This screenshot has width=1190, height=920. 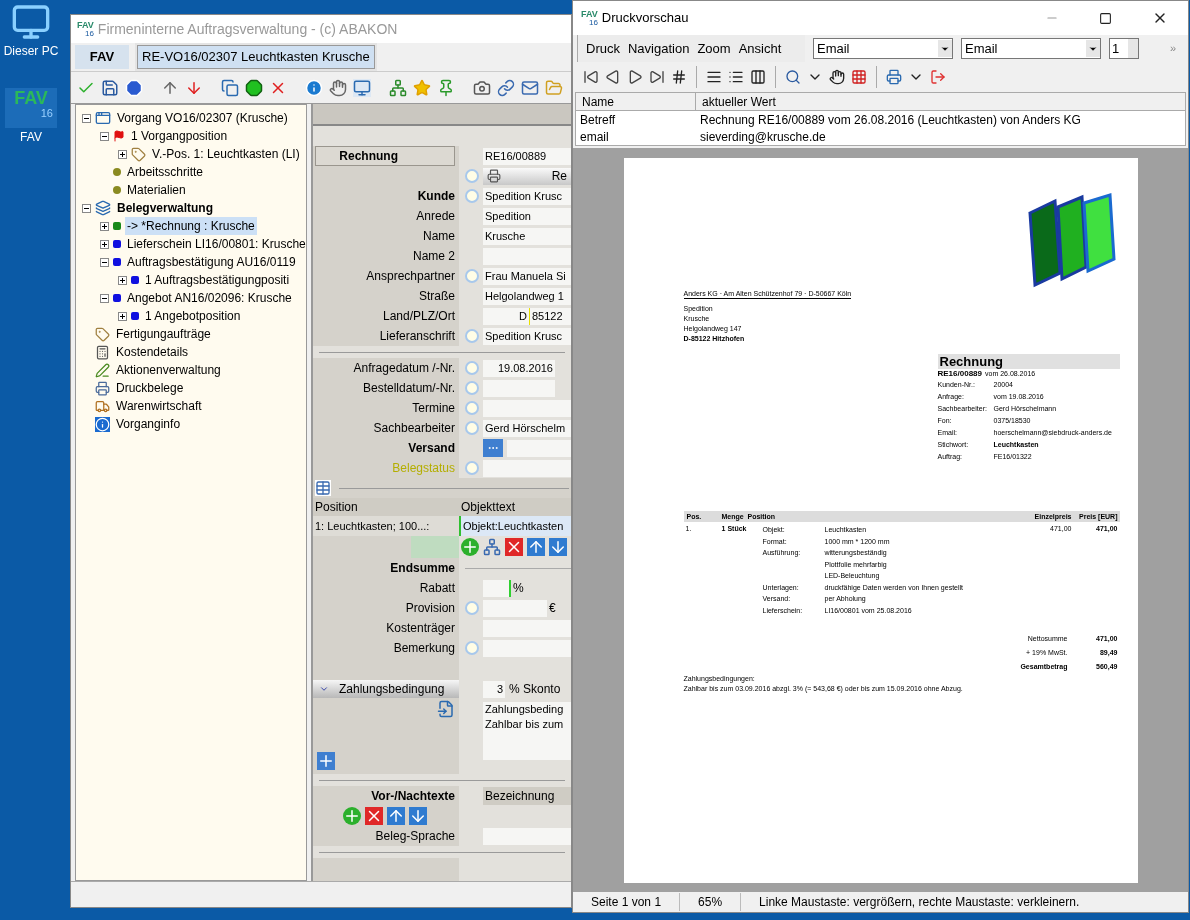 What do you see at coordinates (226, 154) in the screenshot?
I see `tree-item: V.-Pos. 1: Leuchtkasten (LI)` at bounding box center [226, 154].